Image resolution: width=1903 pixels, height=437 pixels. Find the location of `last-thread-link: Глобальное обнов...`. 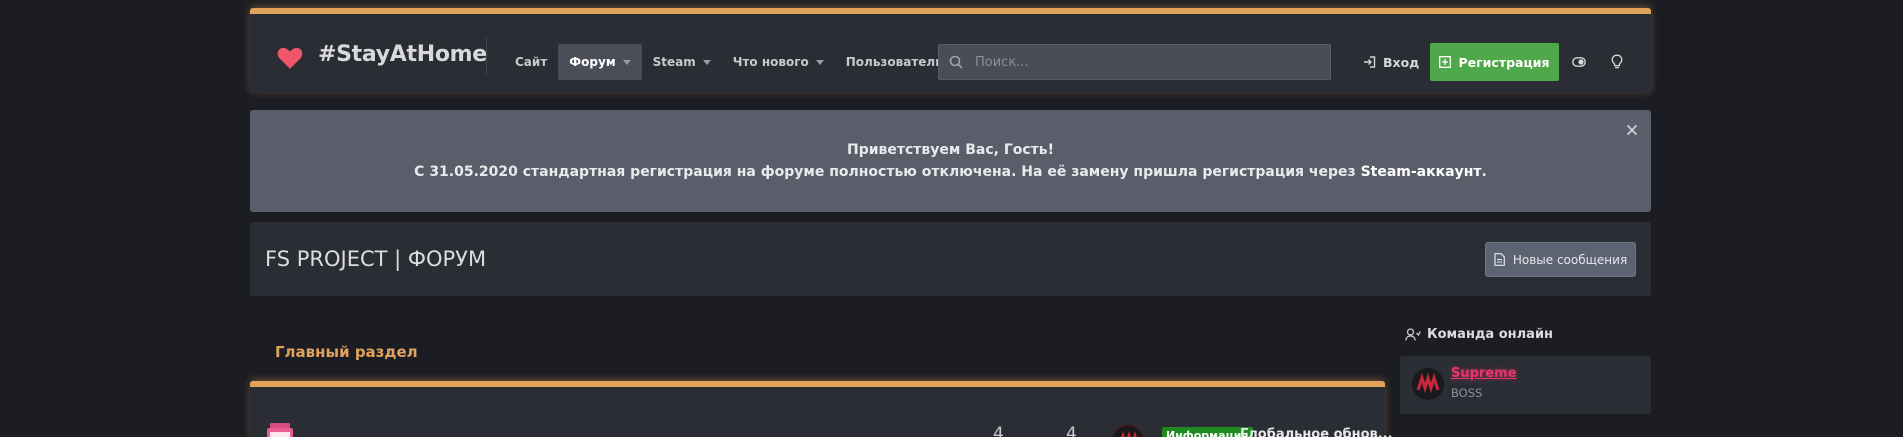

last-thread-link: Глобальное обнов... is located at coordinates (1316, 432).